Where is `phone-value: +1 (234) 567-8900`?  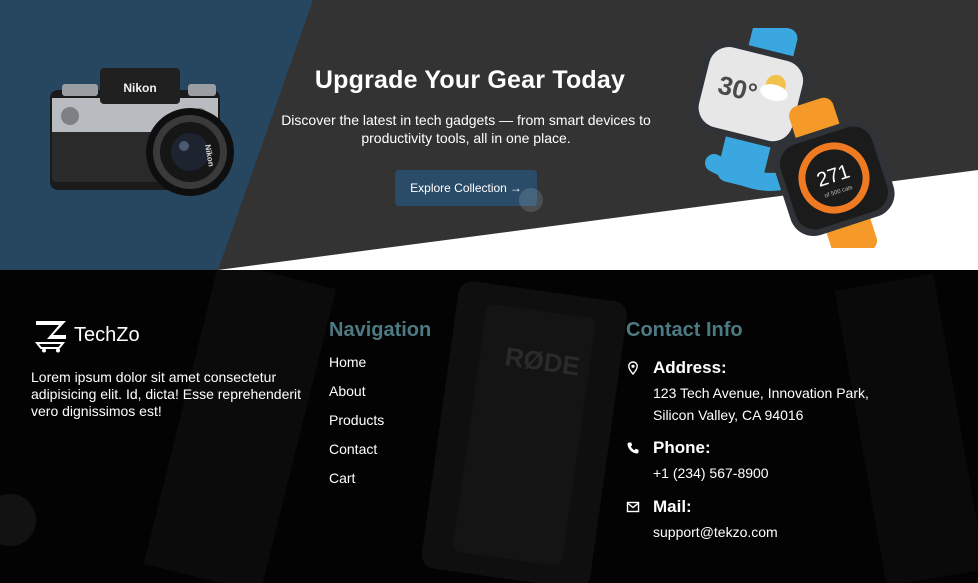 phone-value: +1 (234) 567-8900 is located at coordinates (773, 473).